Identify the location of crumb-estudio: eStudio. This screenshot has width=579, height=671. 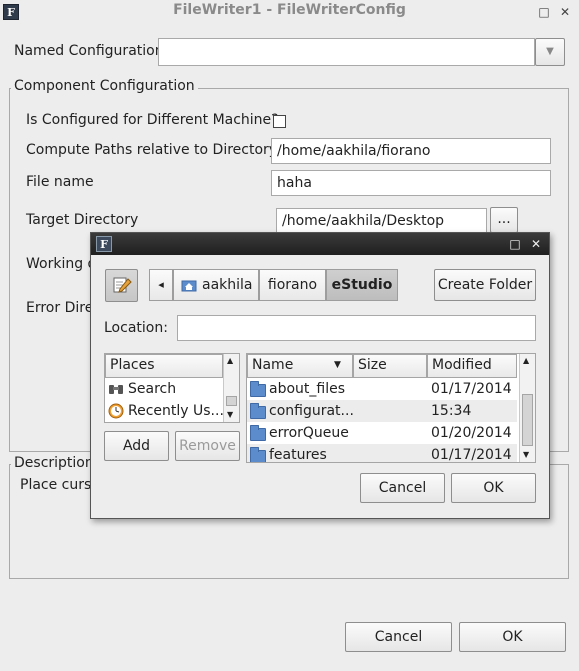
(362, 285).